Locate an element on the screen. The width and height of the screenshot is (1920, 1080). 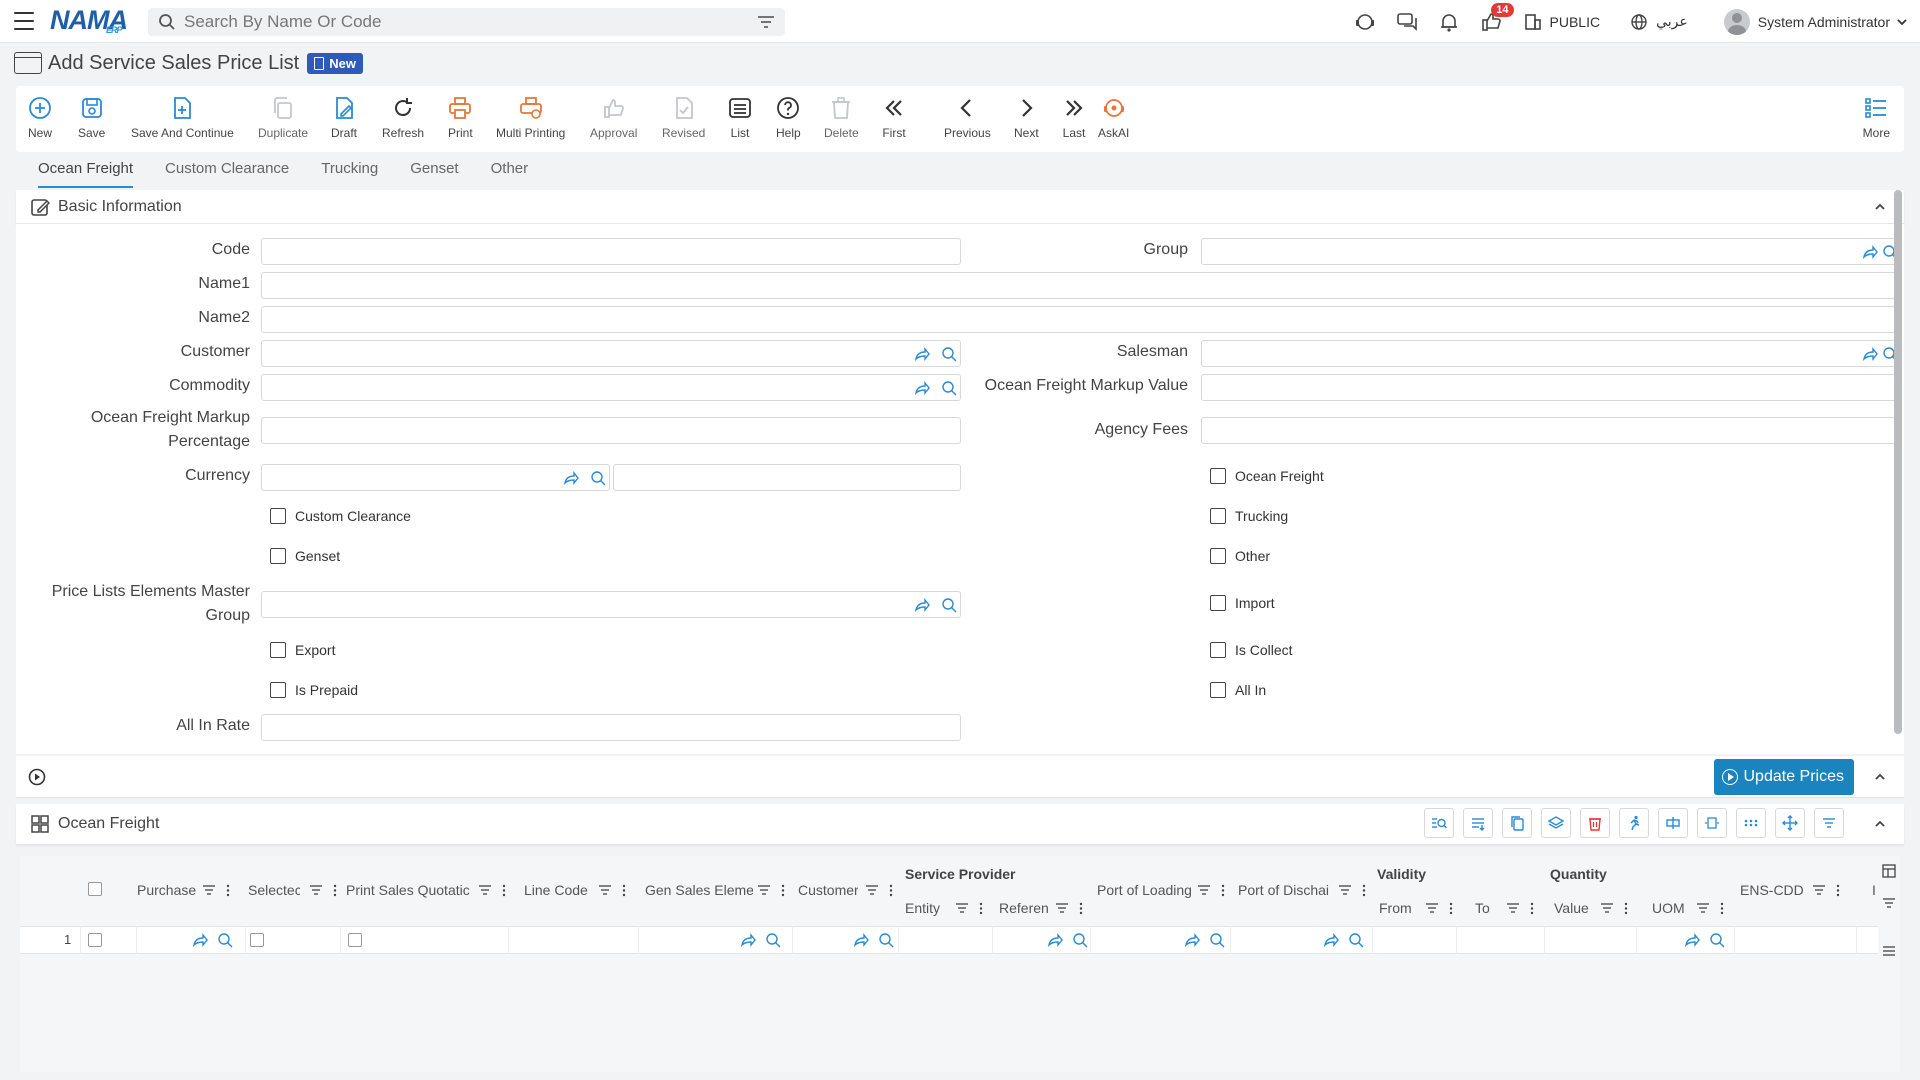
app-logo: NAMA ERP is located at coordinates (89, 21).